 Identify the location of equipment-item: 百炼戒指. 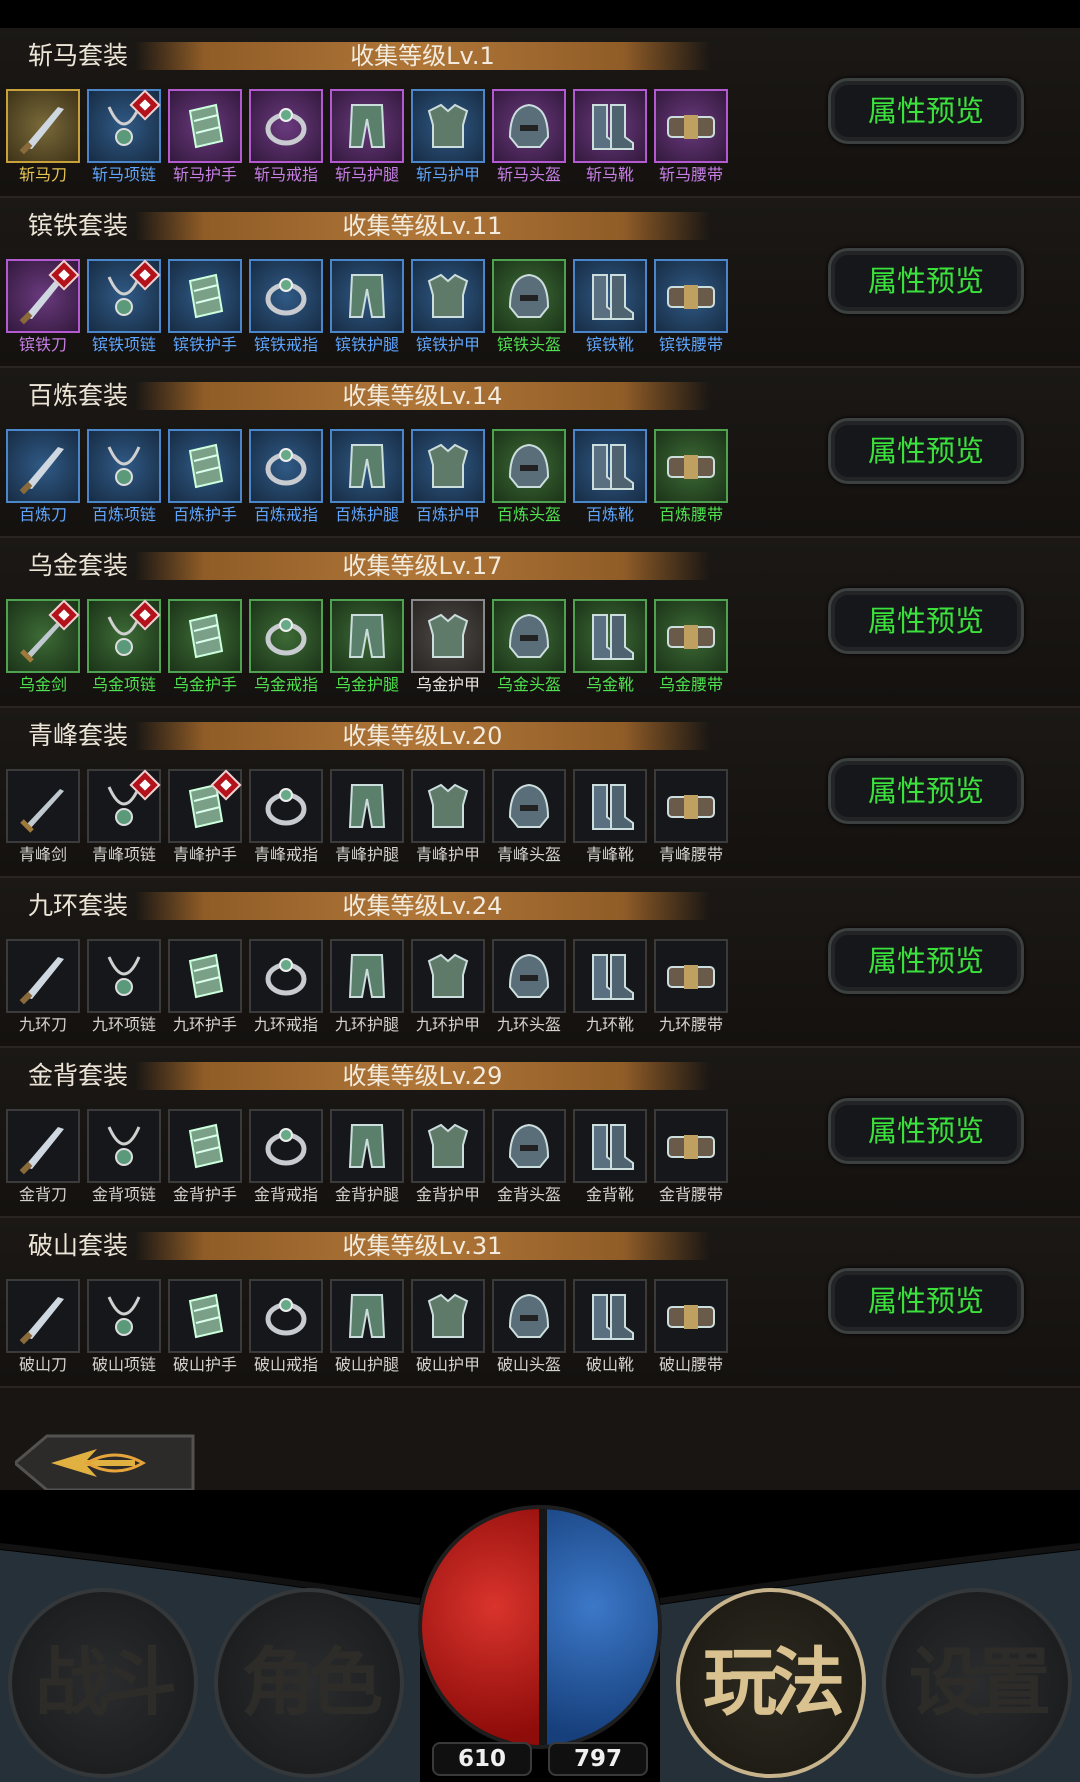
(286, 476).